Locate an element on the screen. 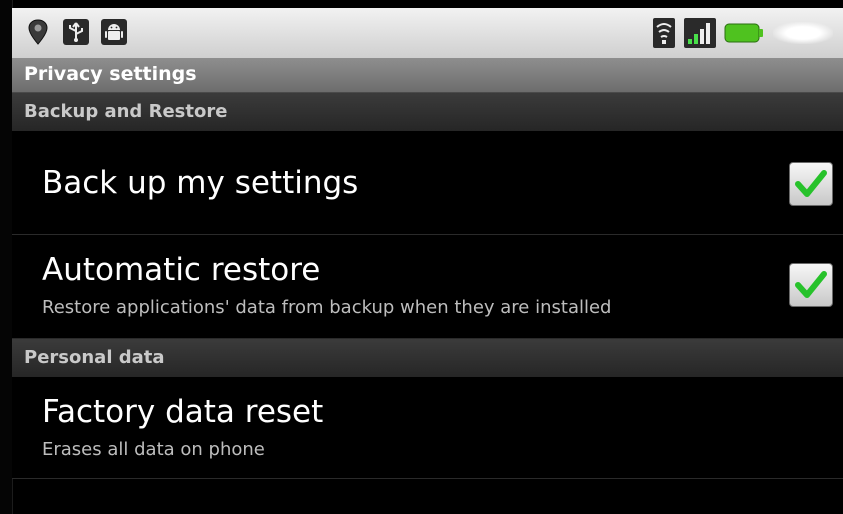  section-header-backup-restore: Backup and Restore is located at coordinates (427, 112).